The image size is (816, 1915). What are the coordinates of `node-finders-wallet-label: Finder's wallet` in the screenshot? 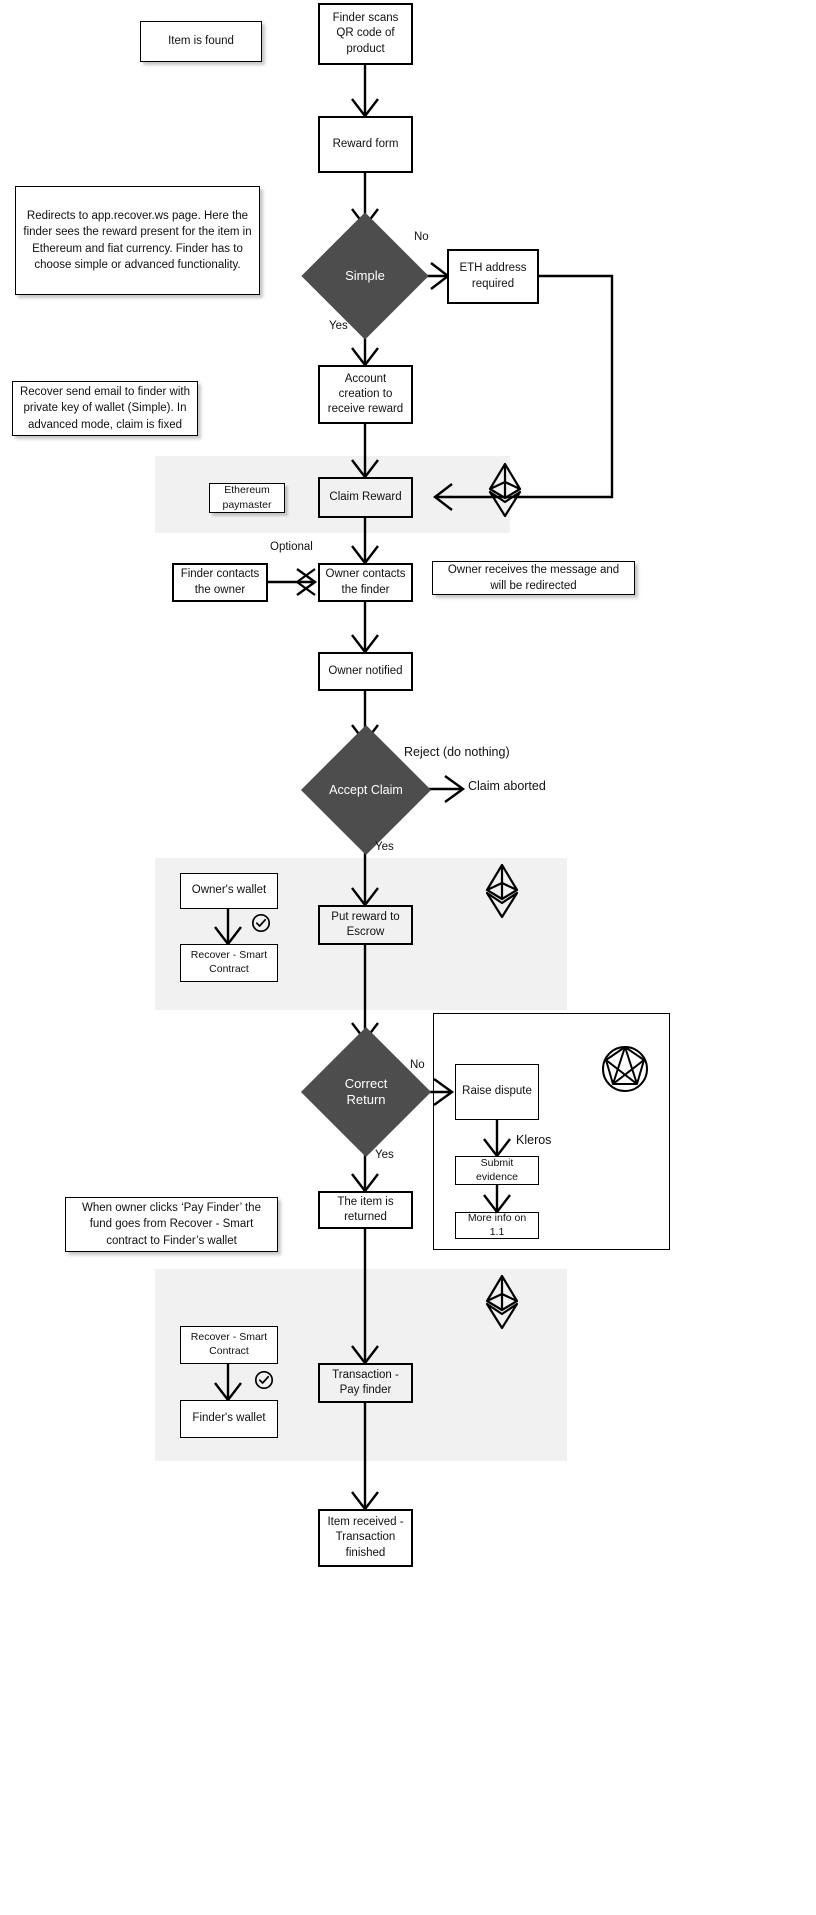 It's located at (229, 1418).